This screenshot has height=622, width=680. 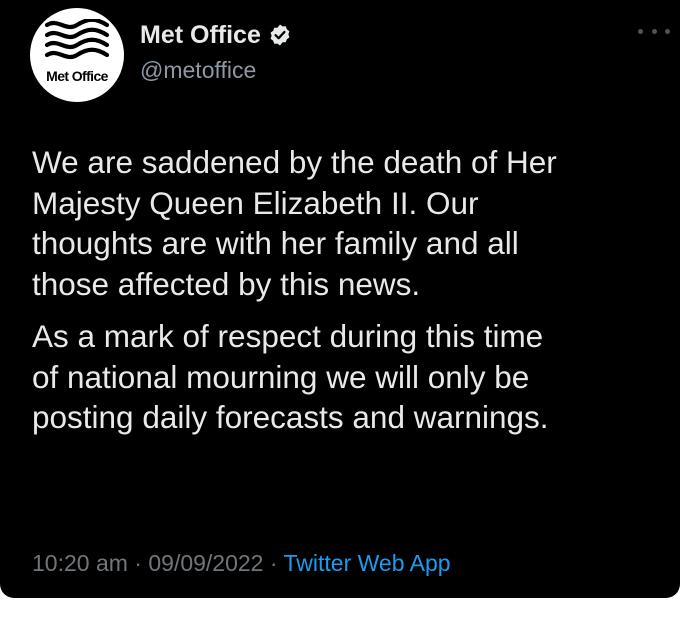 I want to click on tweet-time: 10:20 am, so click(x=80, y=563).